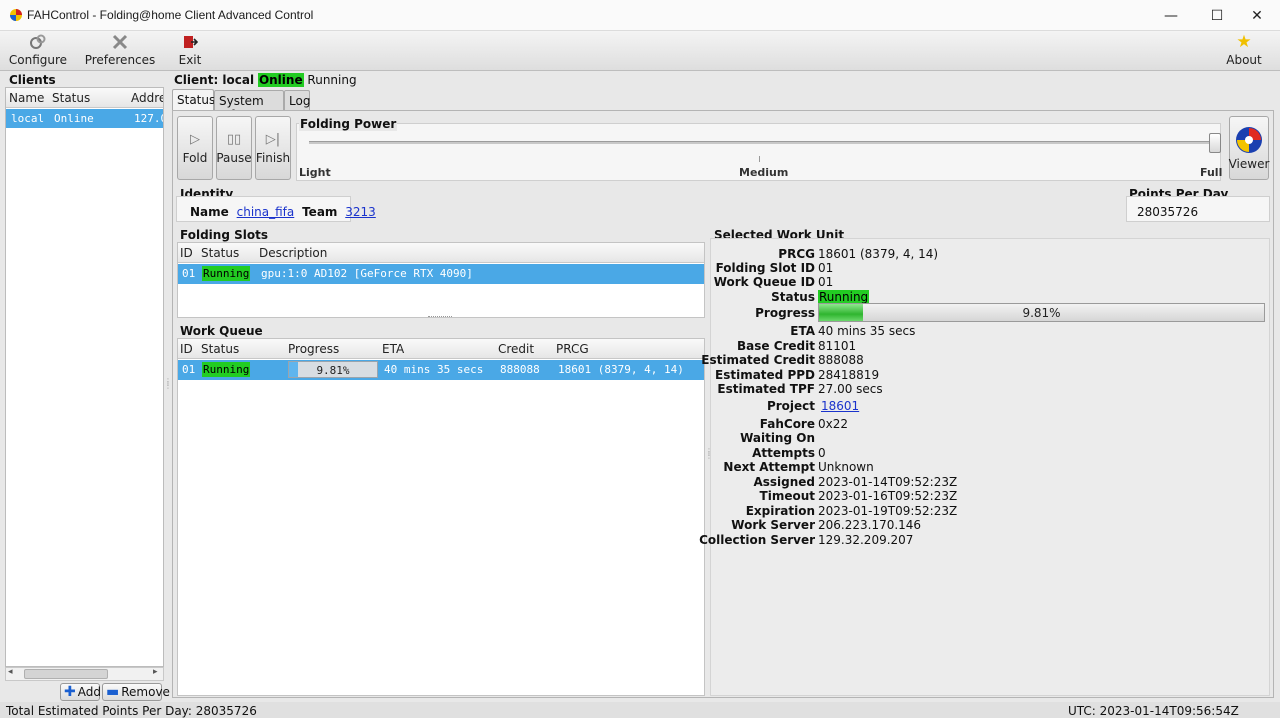 The image size is (1280, 718). Describe the element at coordinates (1168, 212) in the screenshot. I see `ppd-value: 28035726` at that location.